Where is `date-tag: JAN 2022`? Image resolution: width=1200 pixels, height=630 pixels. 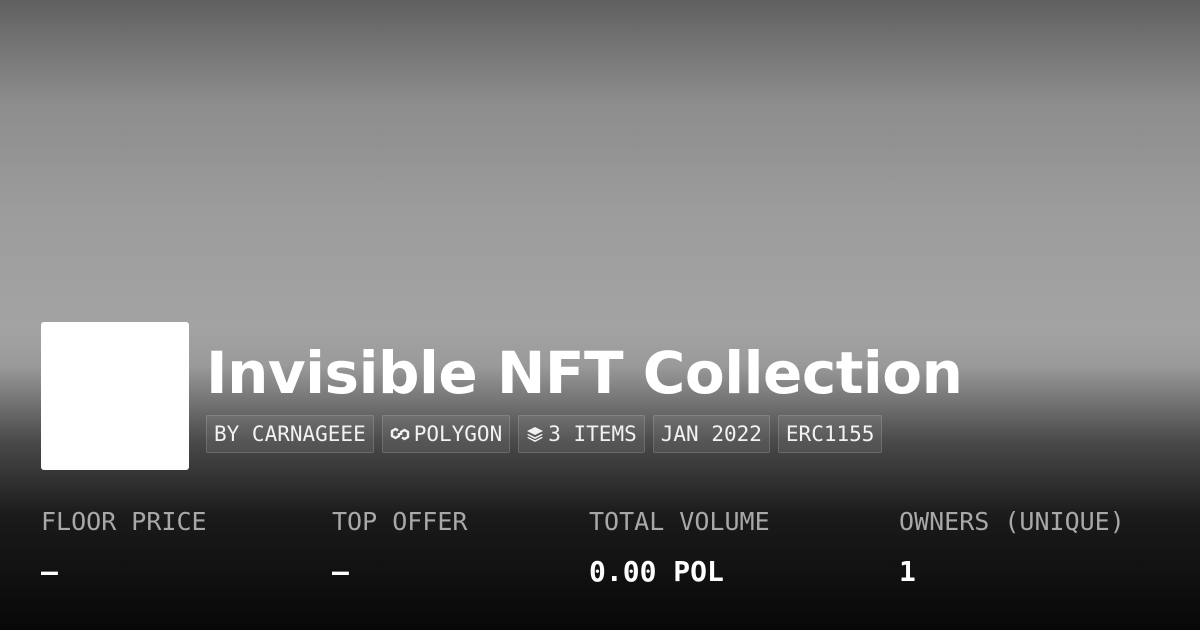 date-tag: JAN 2022 is located at coordinates (711, 434).